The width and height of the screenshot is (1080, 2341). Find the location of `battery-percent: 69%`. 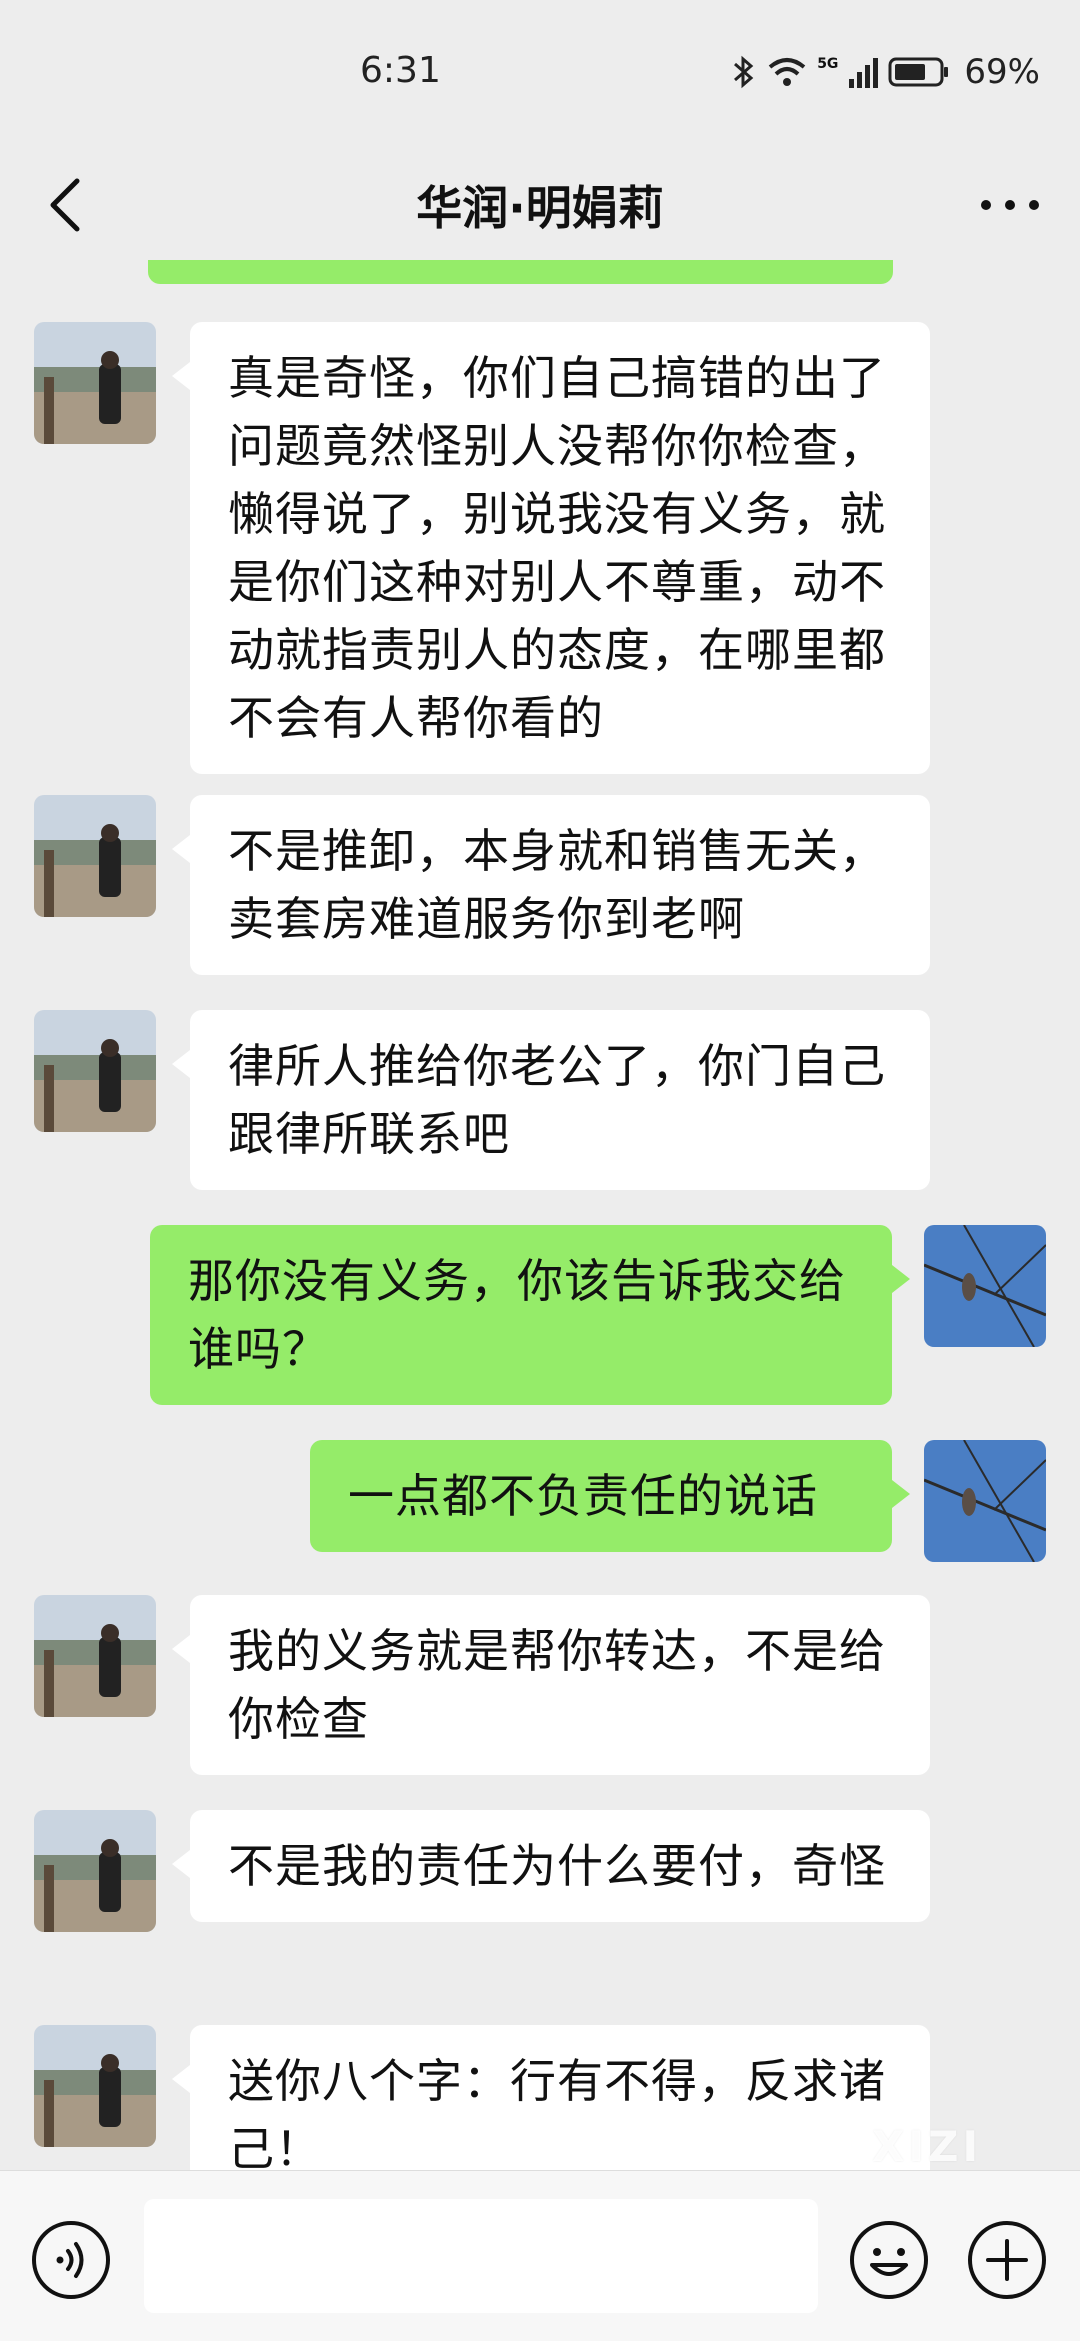

battery-percent: 69% is located at coordinates (1002, 72).